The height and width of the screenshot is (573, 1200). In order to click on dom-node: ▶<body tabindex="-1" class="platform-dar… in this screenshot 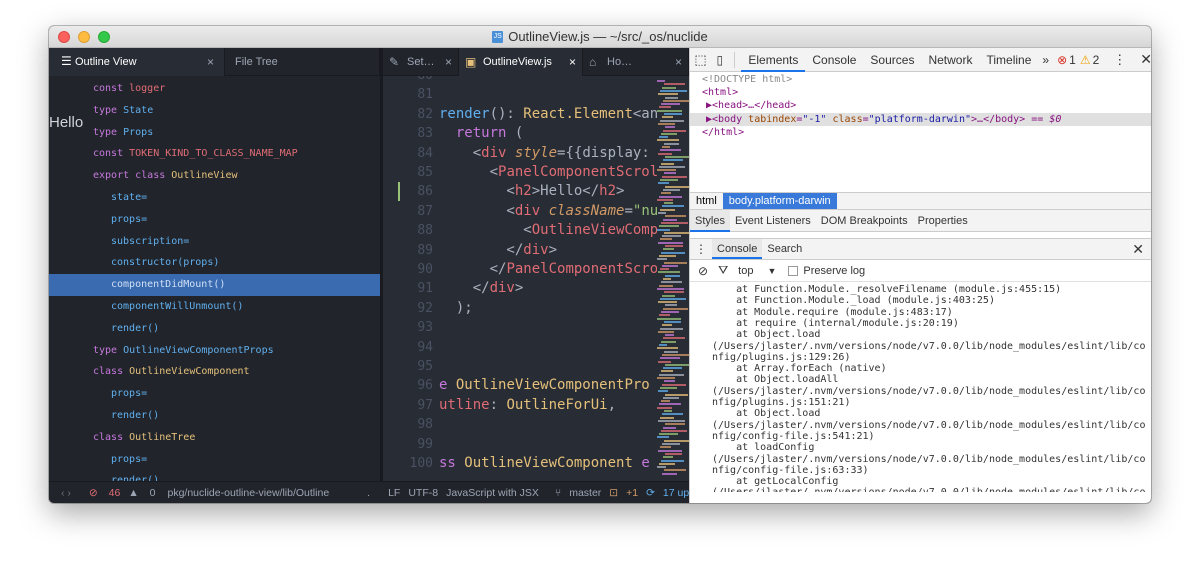, I will do `click(920, 119)`.